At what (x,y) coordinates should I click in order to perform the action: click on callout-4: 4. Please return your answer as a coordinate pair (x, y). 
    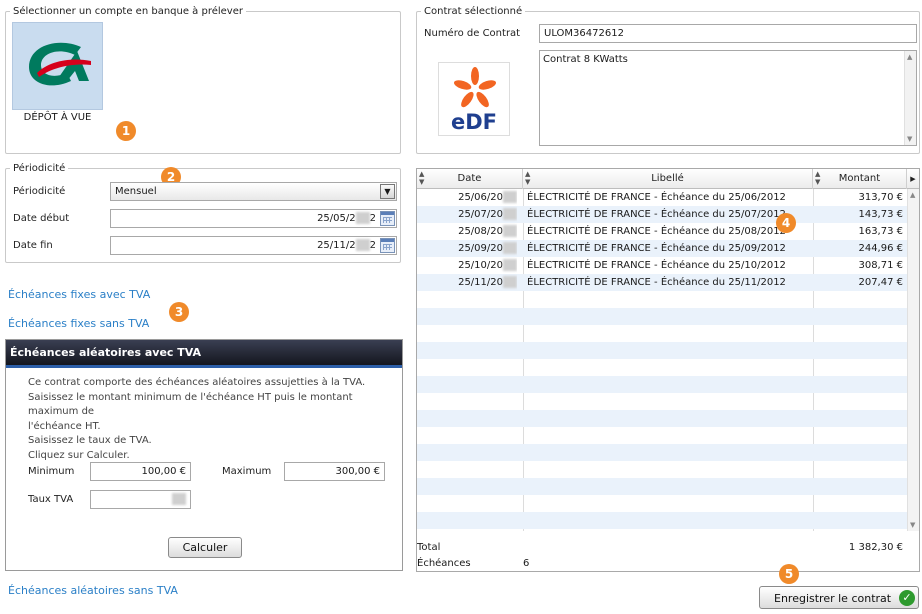
    Looking at the image, I should click on (786, 223).